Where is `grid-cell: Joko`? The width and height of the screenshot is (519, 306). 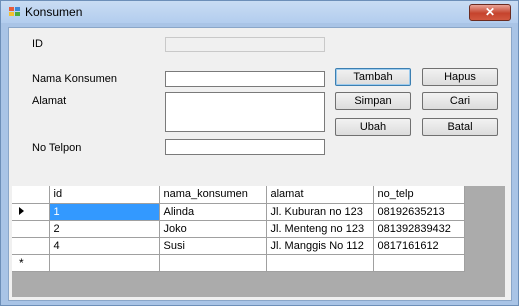 grid-cell: Joko is located at coordinates (213, 229).